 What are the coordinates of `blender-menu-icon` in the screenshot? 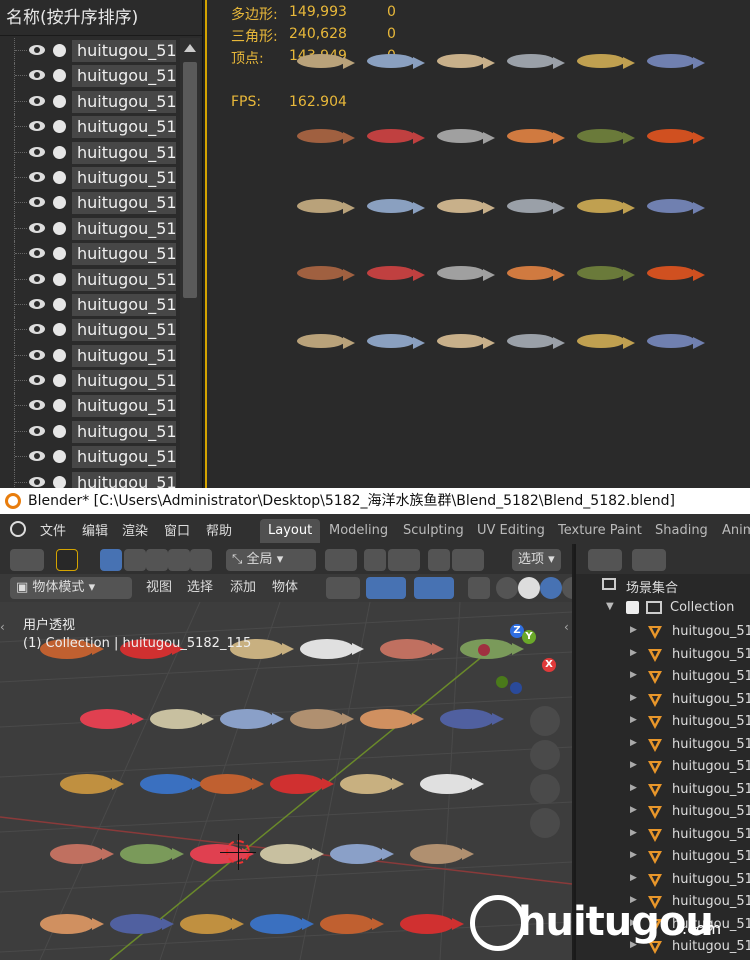 It's located at (18, 529).